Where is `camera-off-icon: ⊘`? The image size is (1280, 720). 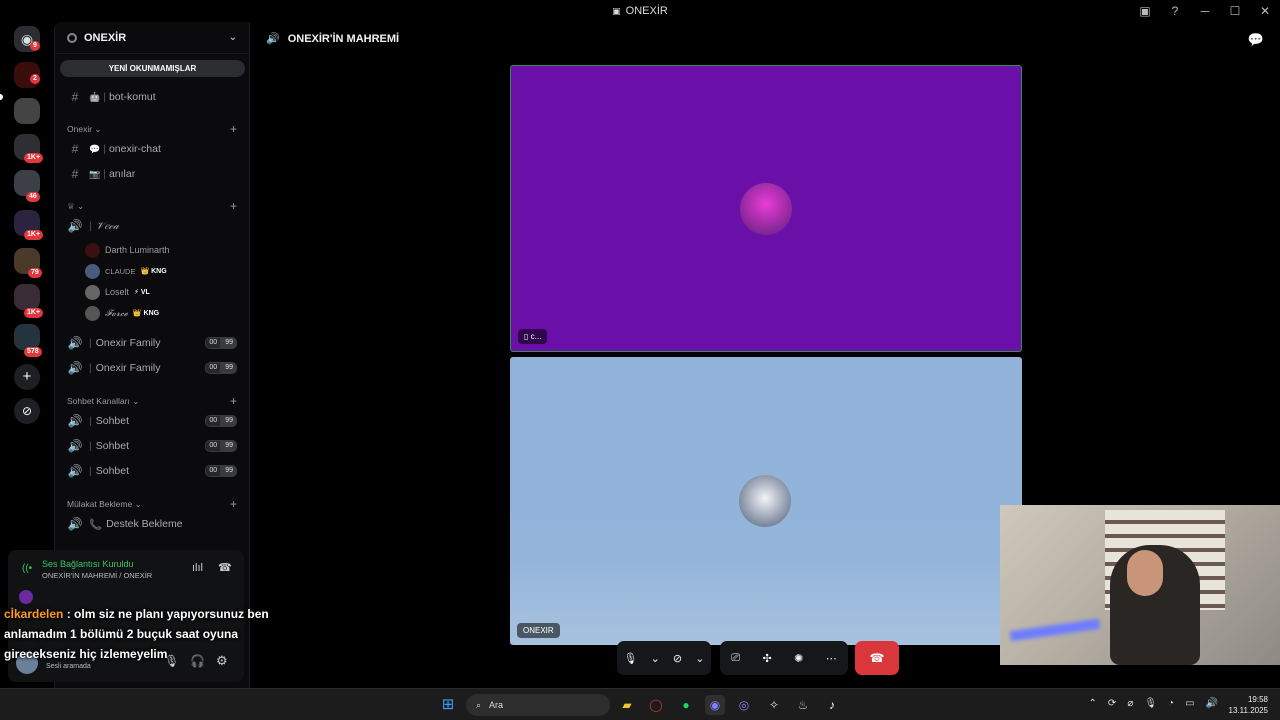 camera-off-icon: ⊘ is located at coordinates (677, 658).